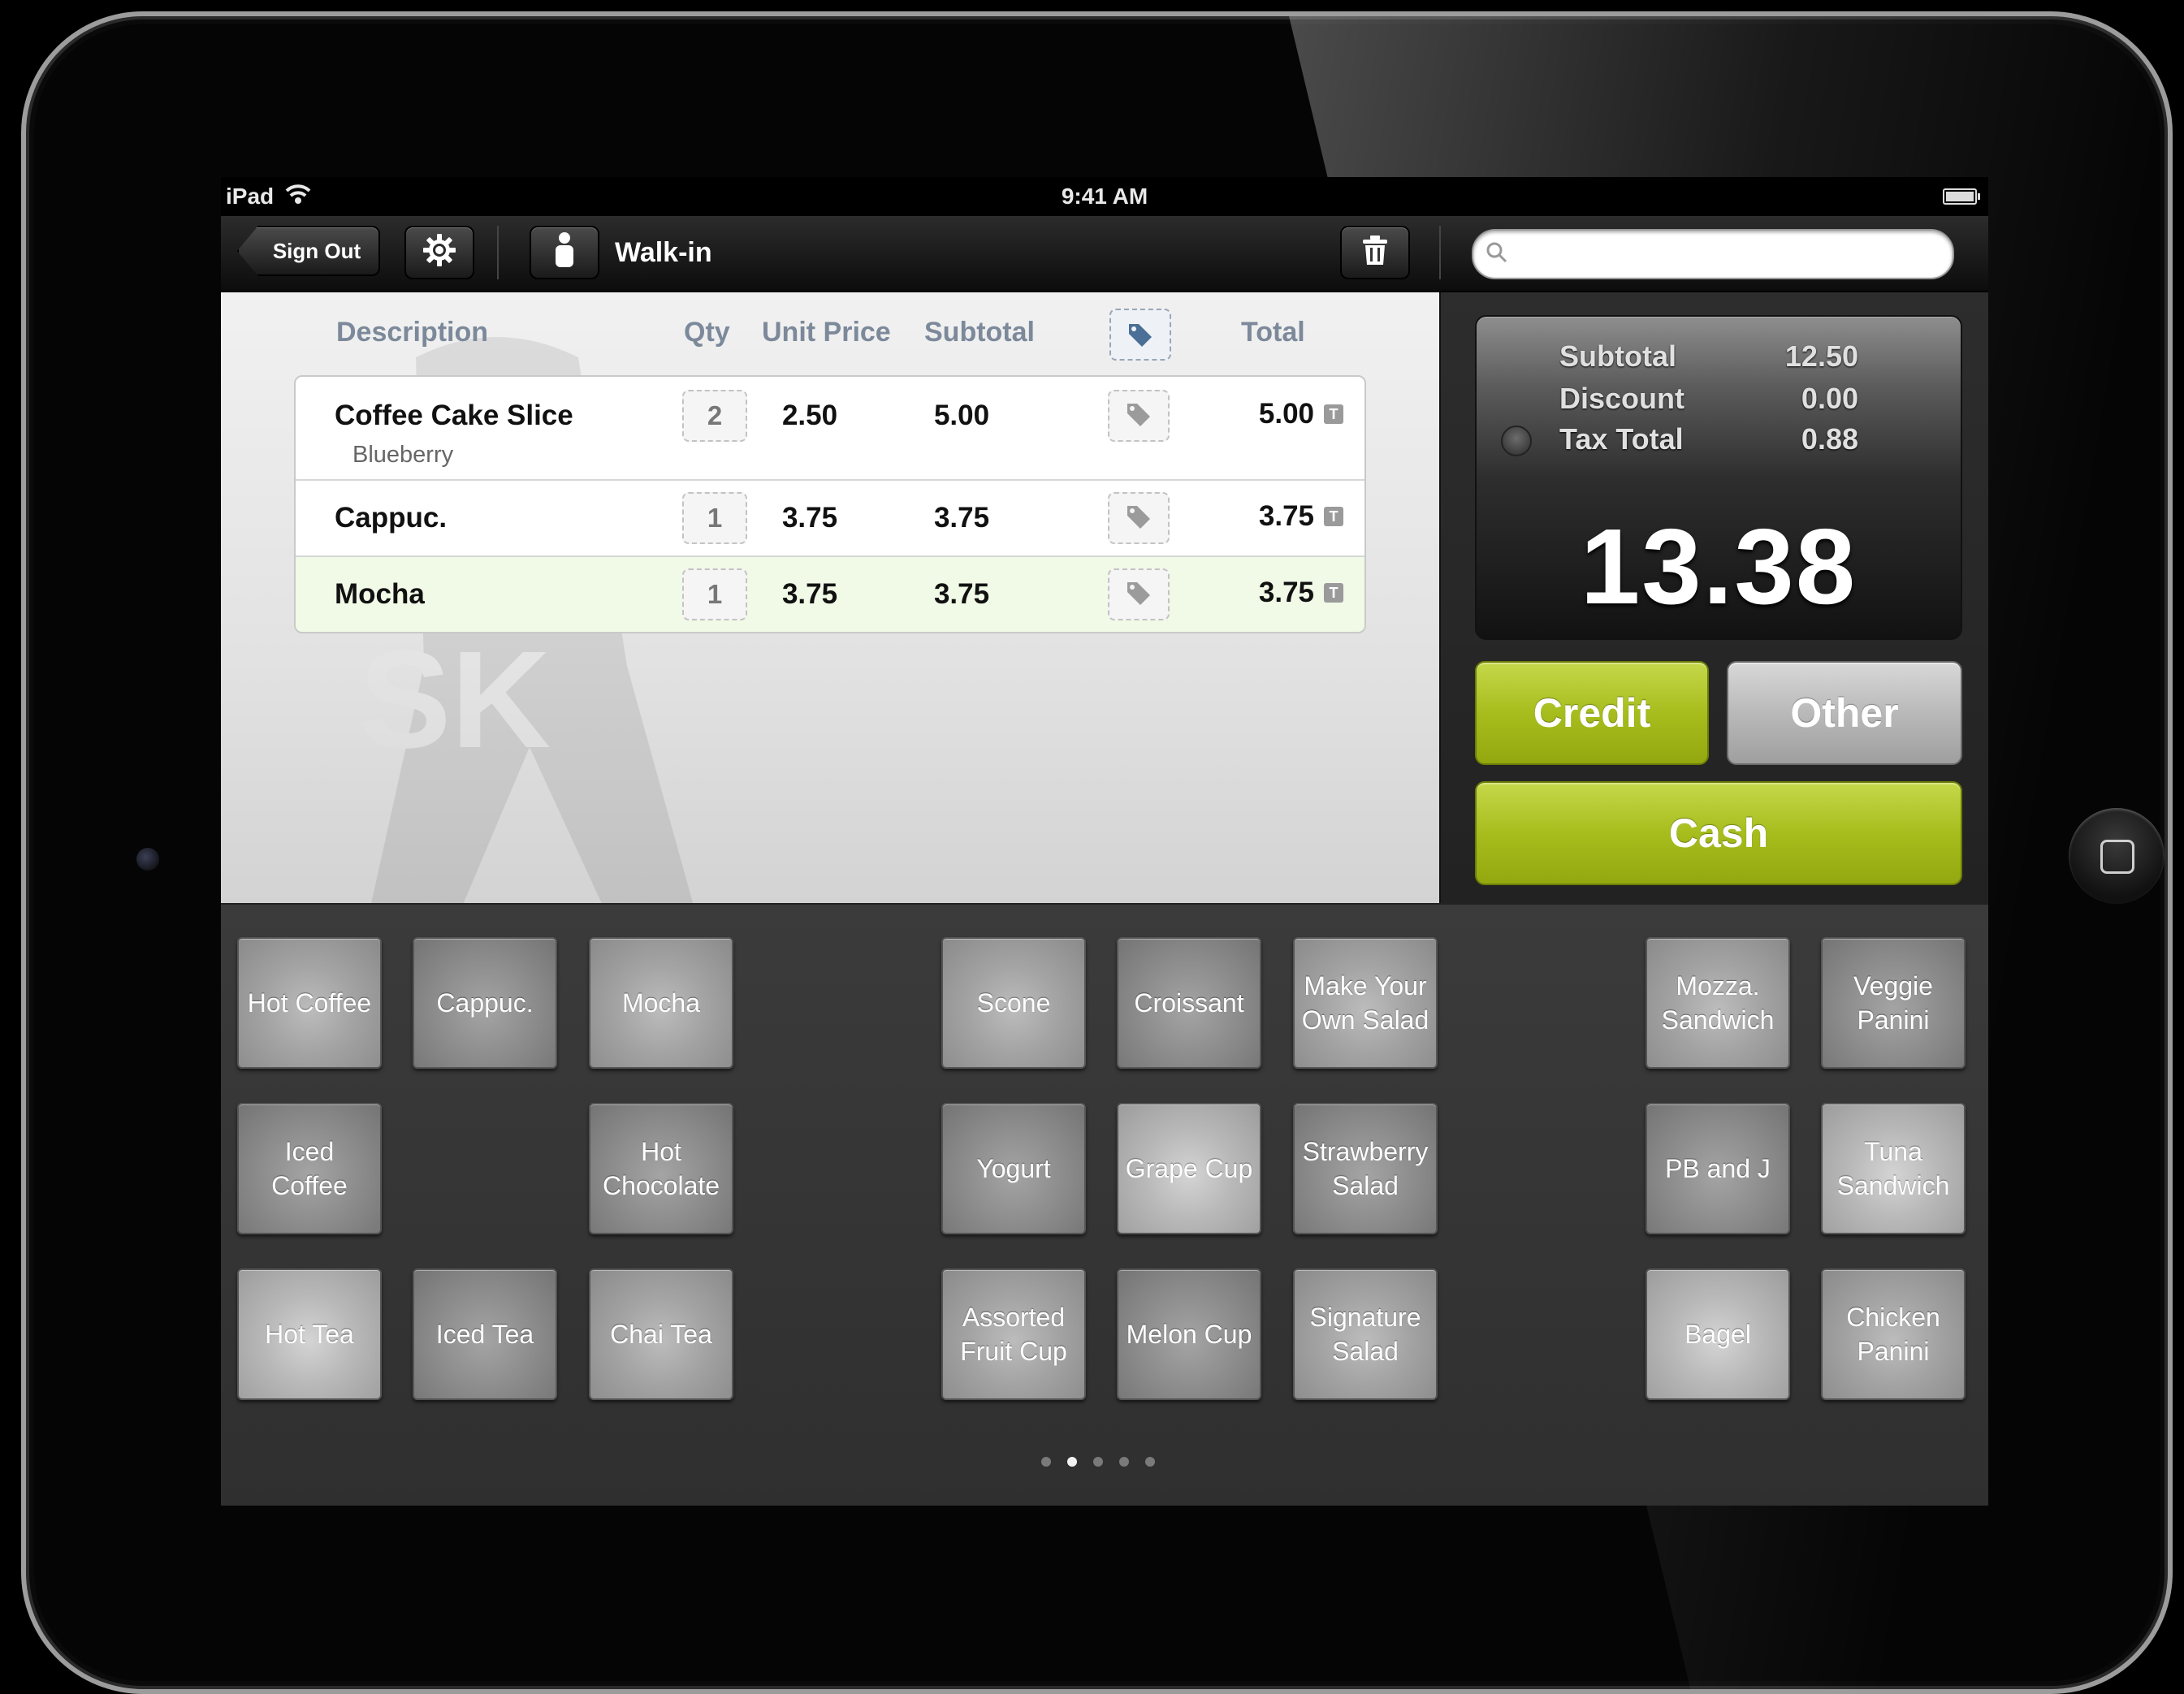  I want to click on search-icon, so click(1497, 254).